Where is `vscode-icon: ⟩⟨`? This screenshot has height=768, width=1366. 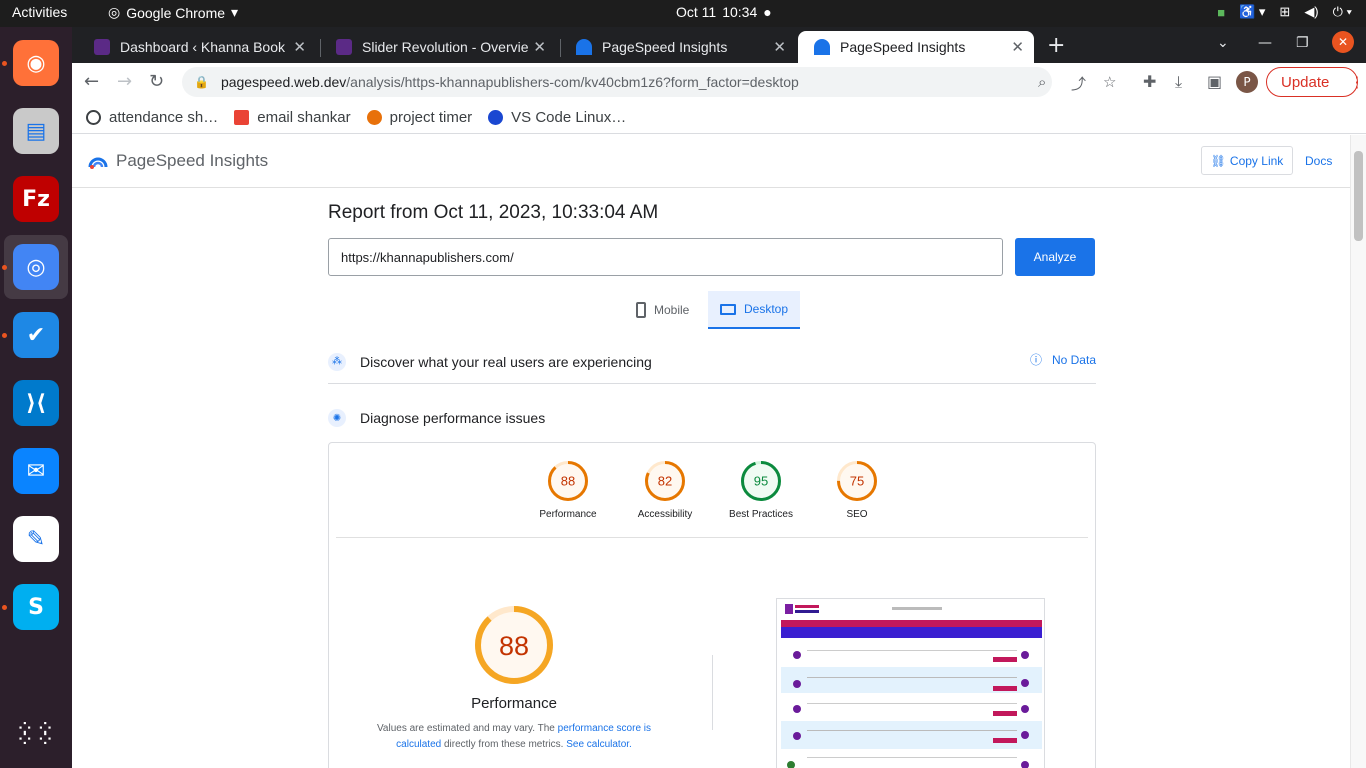
vscode-icon: ⟩⟨ is located at coordinates (36, 403).